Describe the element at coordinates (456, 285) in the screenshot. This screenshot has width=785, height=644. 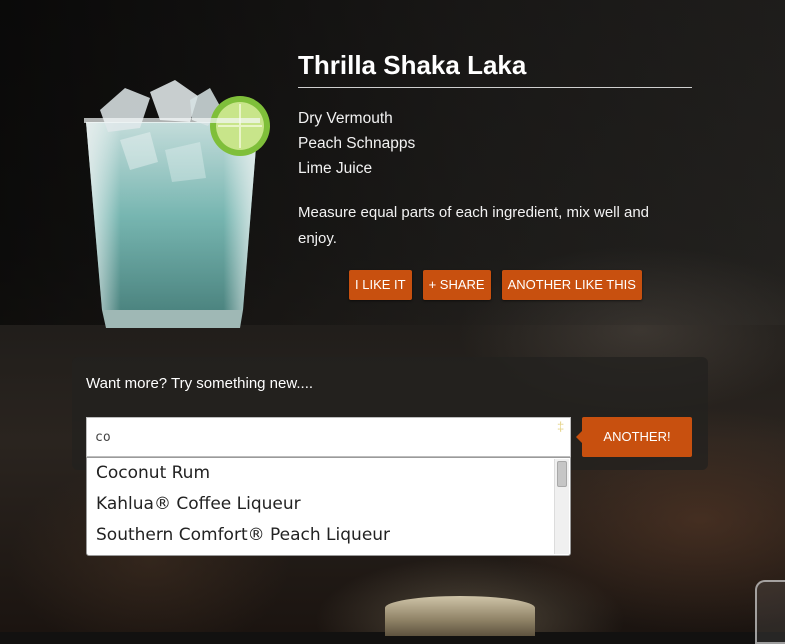
I see `share-button: + SHARE` at that location.